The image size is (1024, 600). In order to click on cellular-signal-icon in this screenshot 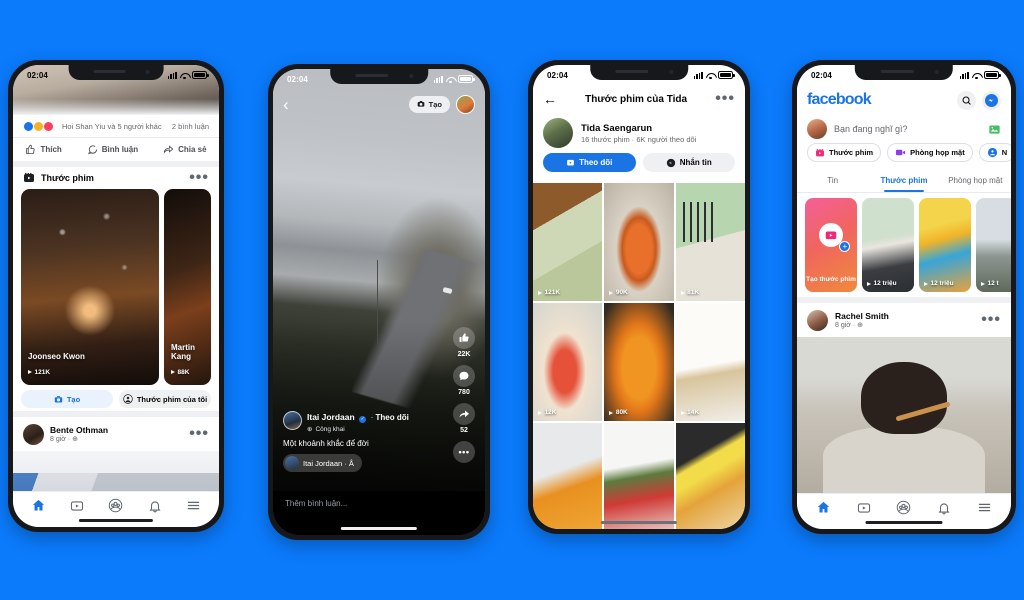, I will do `click(172, 75)`.